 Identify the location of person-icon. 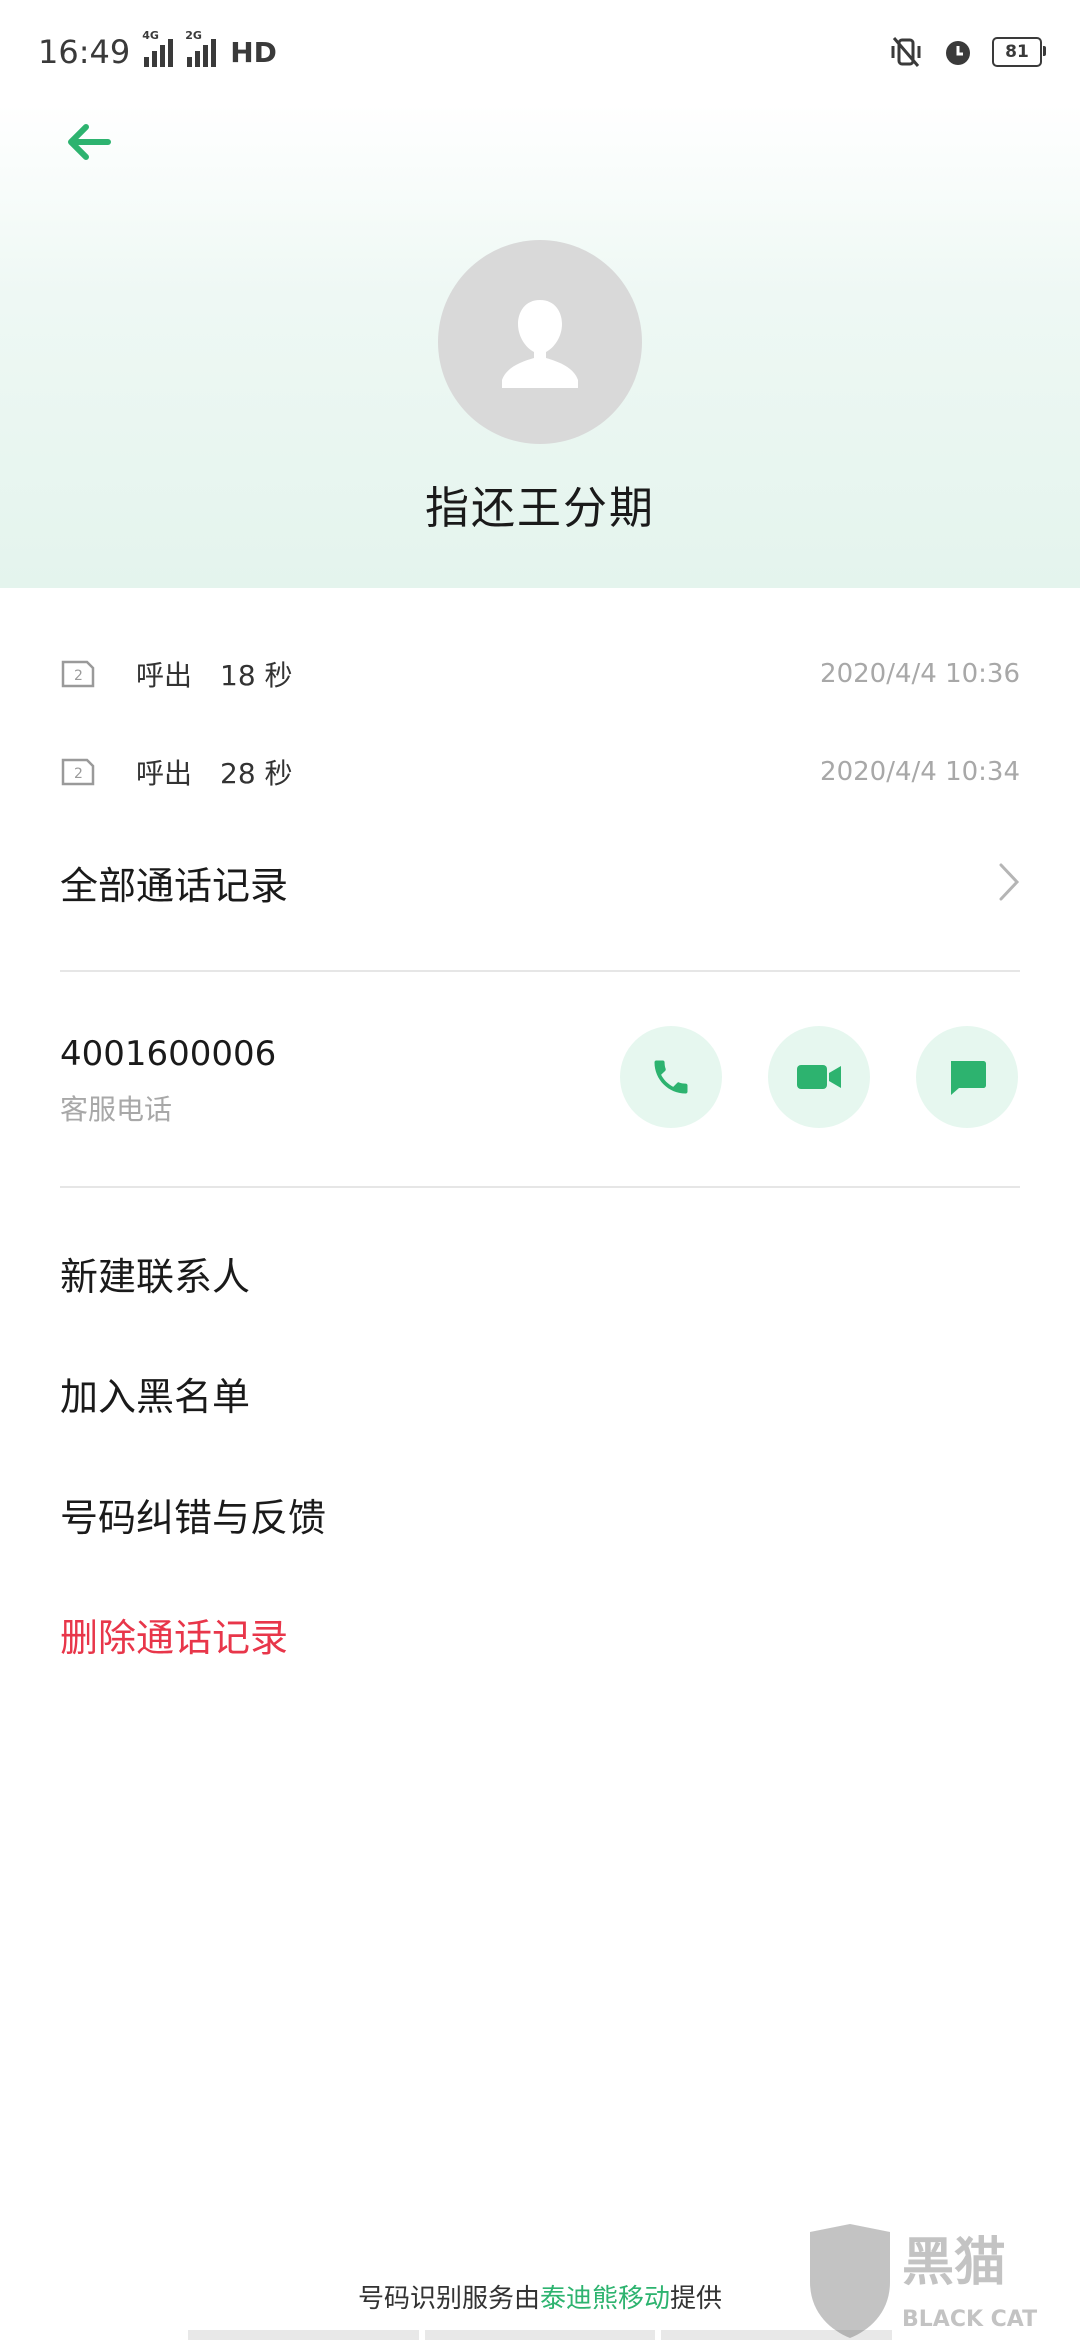
(540, 344).